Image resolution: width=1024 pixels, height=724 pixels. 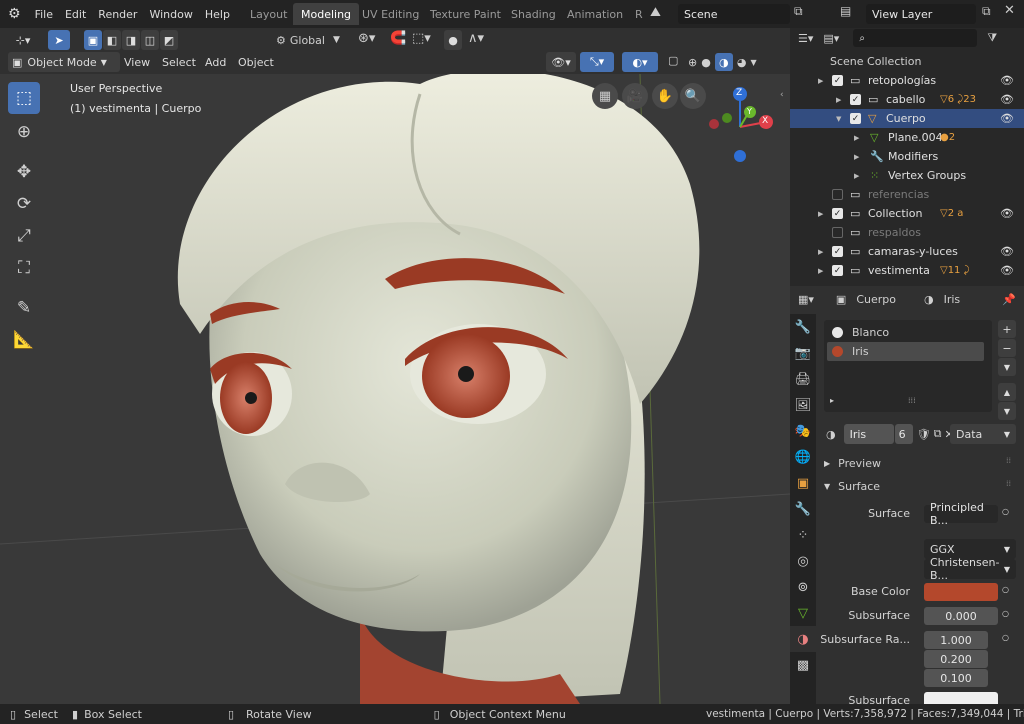 What do you see at coordinates (831, 38) in the screenshot?
I see `display-mode-icon: ▤▾` at bounding box center [831, 38].